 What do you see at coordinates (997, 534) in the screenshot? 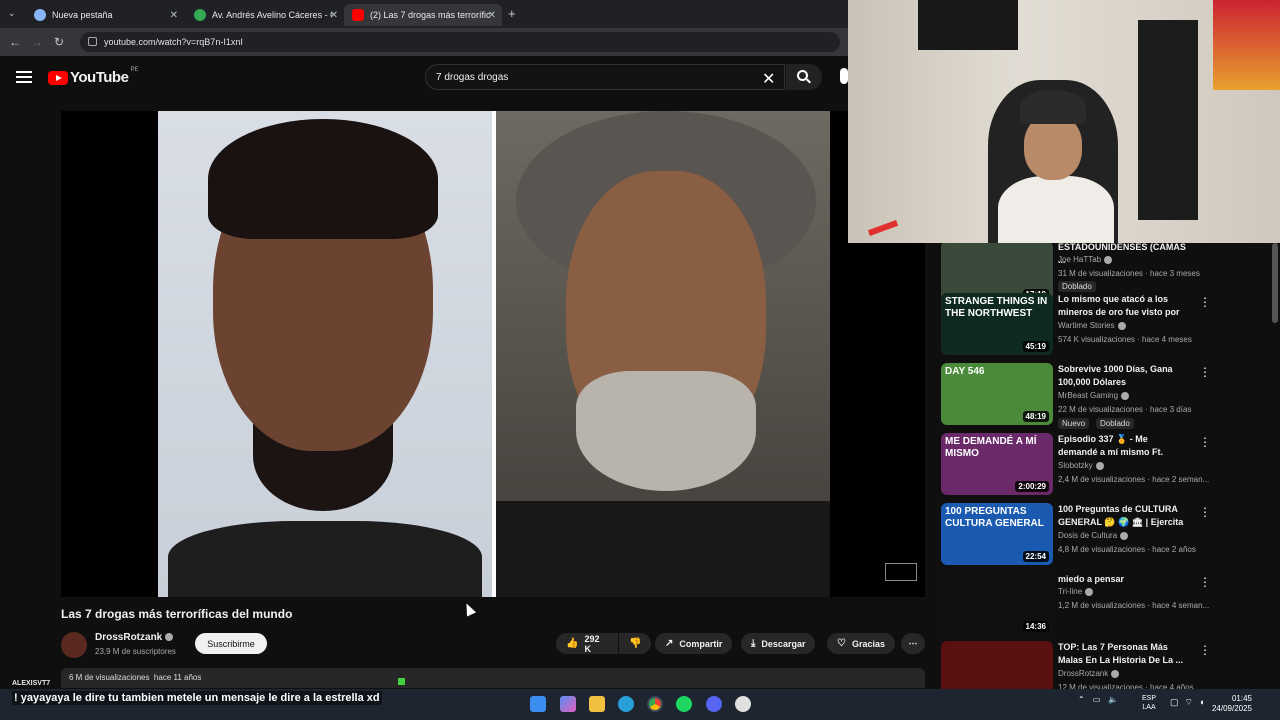
I see `video-thumbnail: 100 PREGUNTAS CULTURA GENERAL 22:54` at bounding box center [997, 534].